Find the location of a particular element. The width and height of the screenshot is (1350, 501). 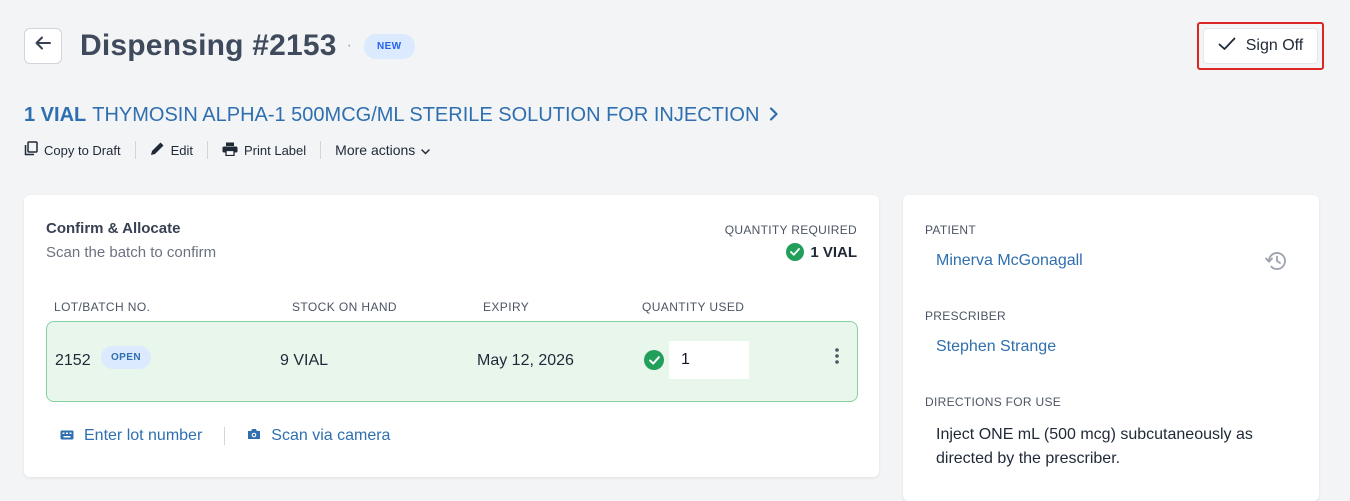

patient-name-link: Minerva McGonagall is located at coordinates (1009, 261).